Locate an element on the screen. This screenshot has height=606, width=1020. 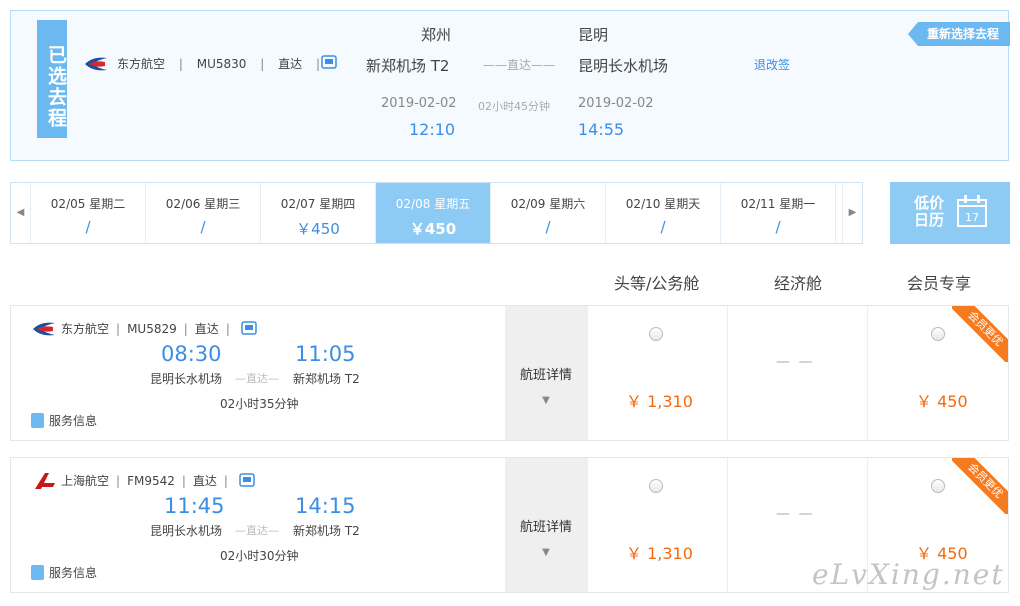
calendar-icon: 17 is located at coordinates (972, 211).